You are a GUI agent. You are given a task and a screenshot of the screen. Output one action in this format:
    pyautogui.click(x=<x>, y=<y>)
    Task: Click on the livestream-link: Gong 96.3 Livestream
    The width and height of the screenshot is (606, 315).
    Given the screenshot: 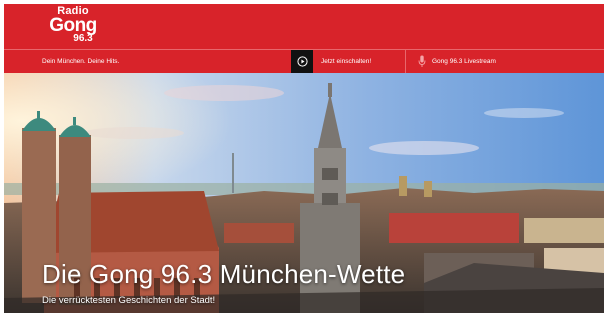 What is the action you would take?
    pyautogui.click(x=464, y=61)
    